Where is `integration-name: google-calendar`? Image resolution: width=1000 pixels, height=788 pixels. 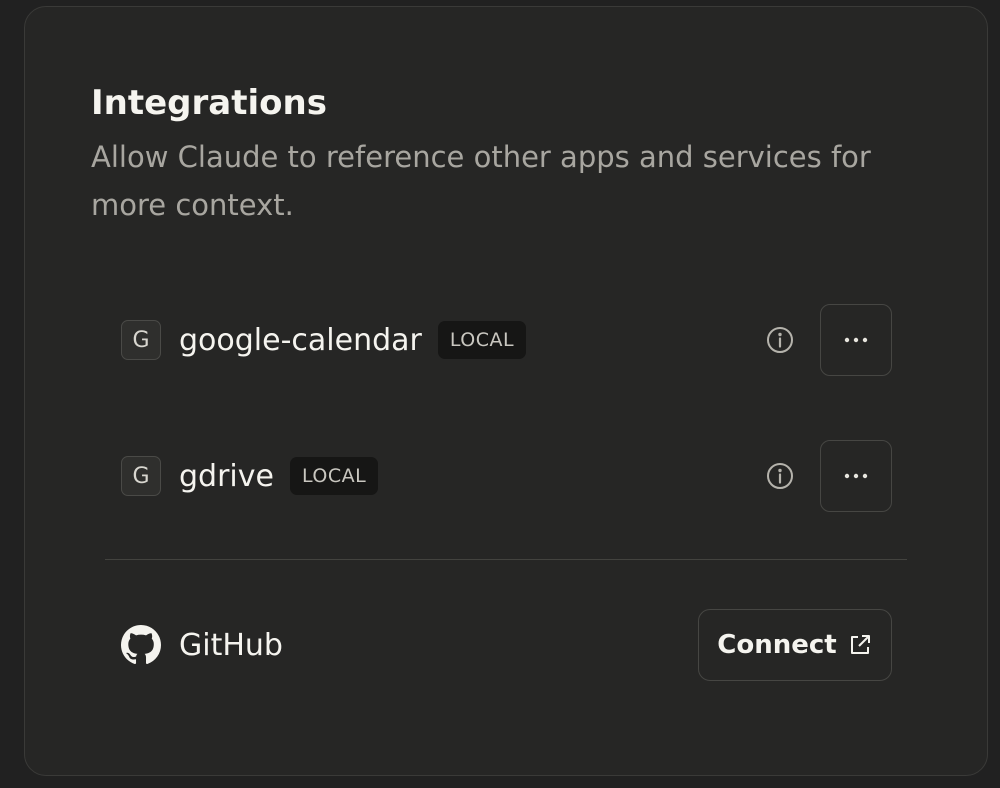
integration-name: google-calendar is located at coordinates (300, 340).